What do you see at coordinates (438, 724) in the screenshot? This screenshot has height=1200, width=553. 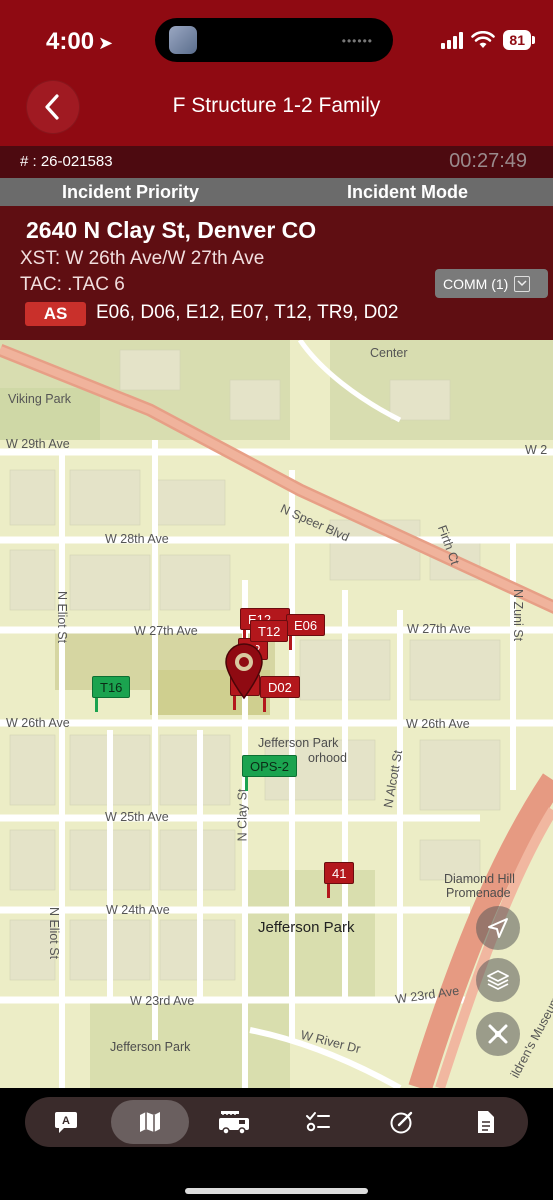 I see `map-label-w26th-right: W 26th Ave` at bounding box center [438, 724].